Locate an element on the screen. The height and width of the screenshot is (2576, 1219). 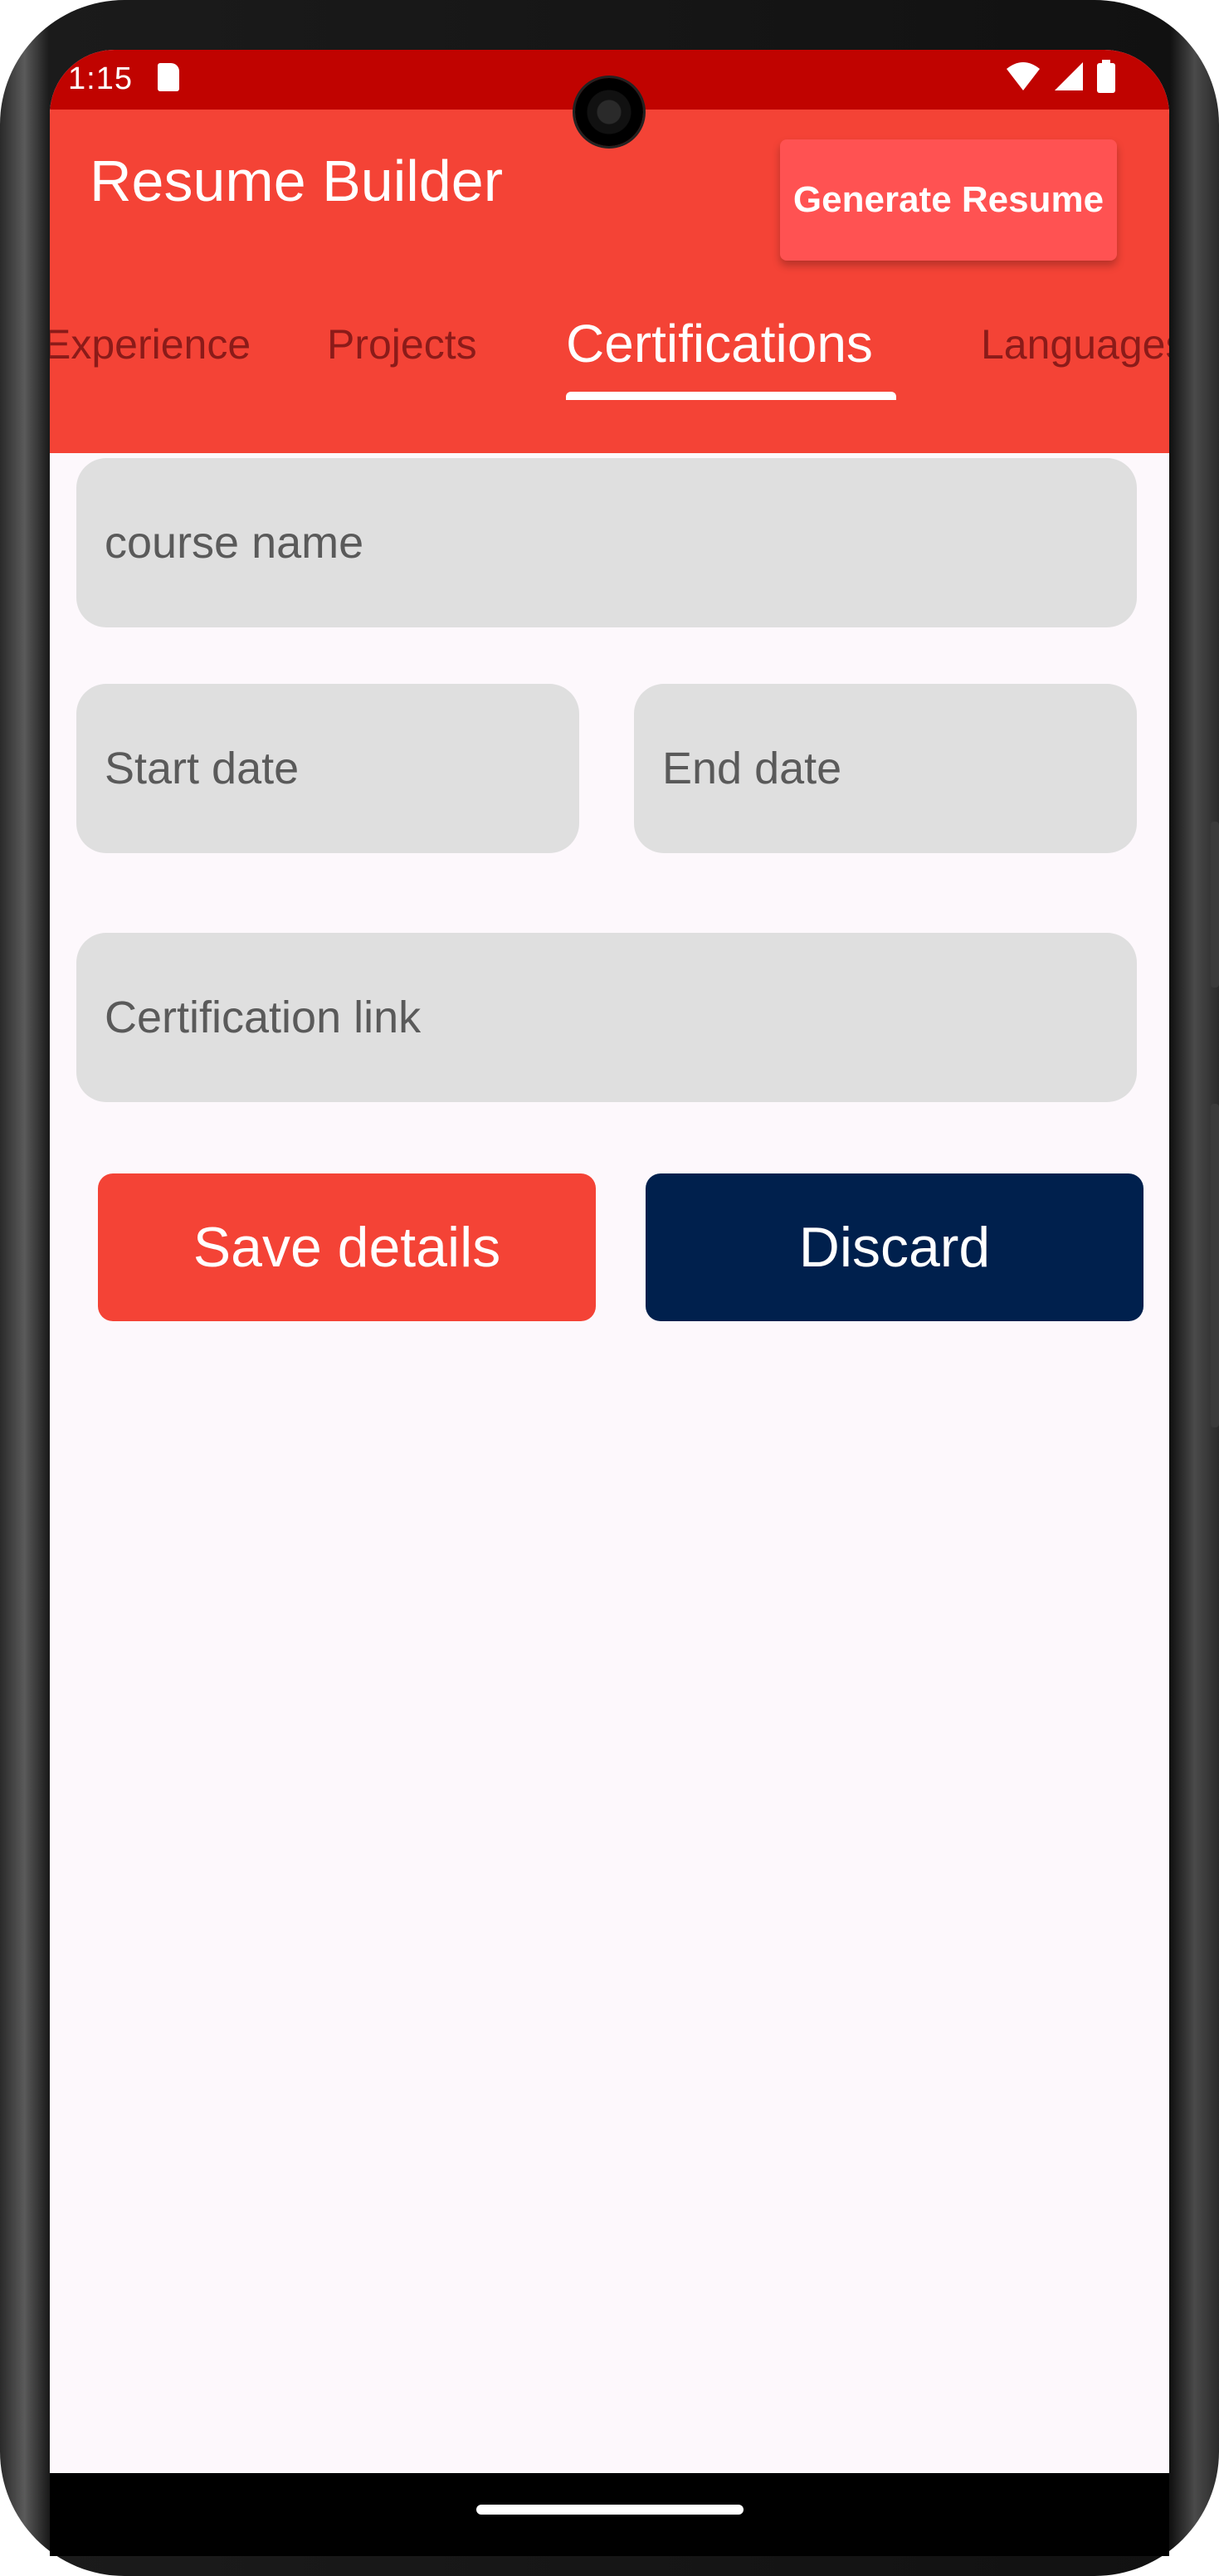
app-title: Resume Builder is located at coordinates (296, 181).